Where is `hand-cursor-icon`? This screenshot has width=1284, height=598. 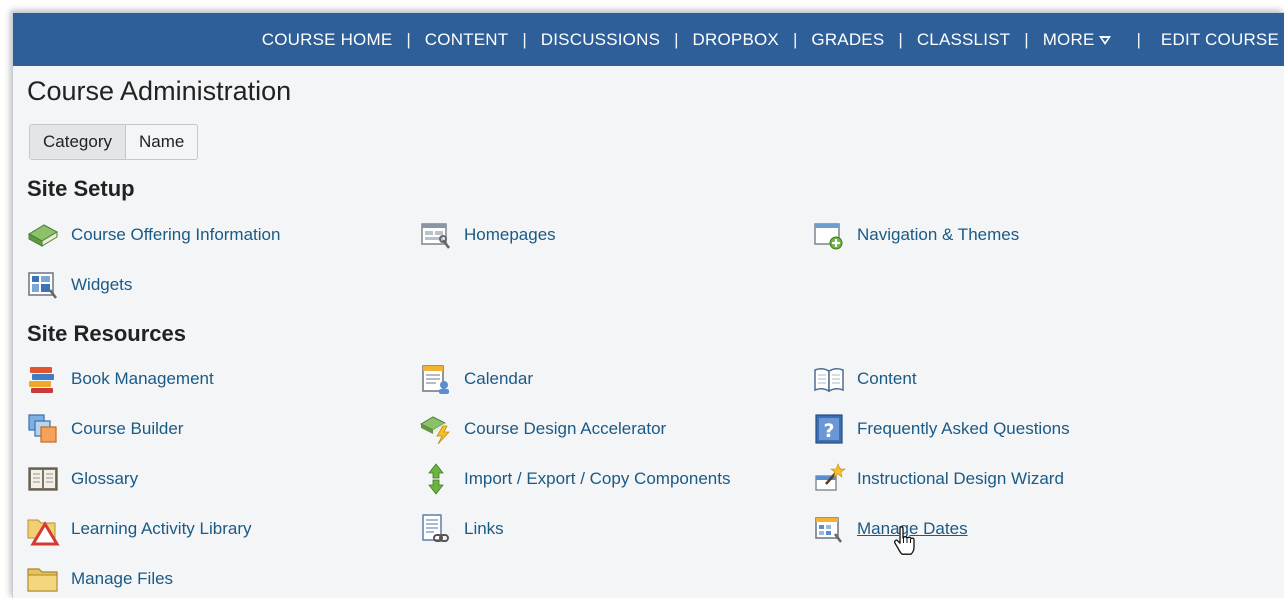
hand-cursor-icon is located at coordinates (904, 540).